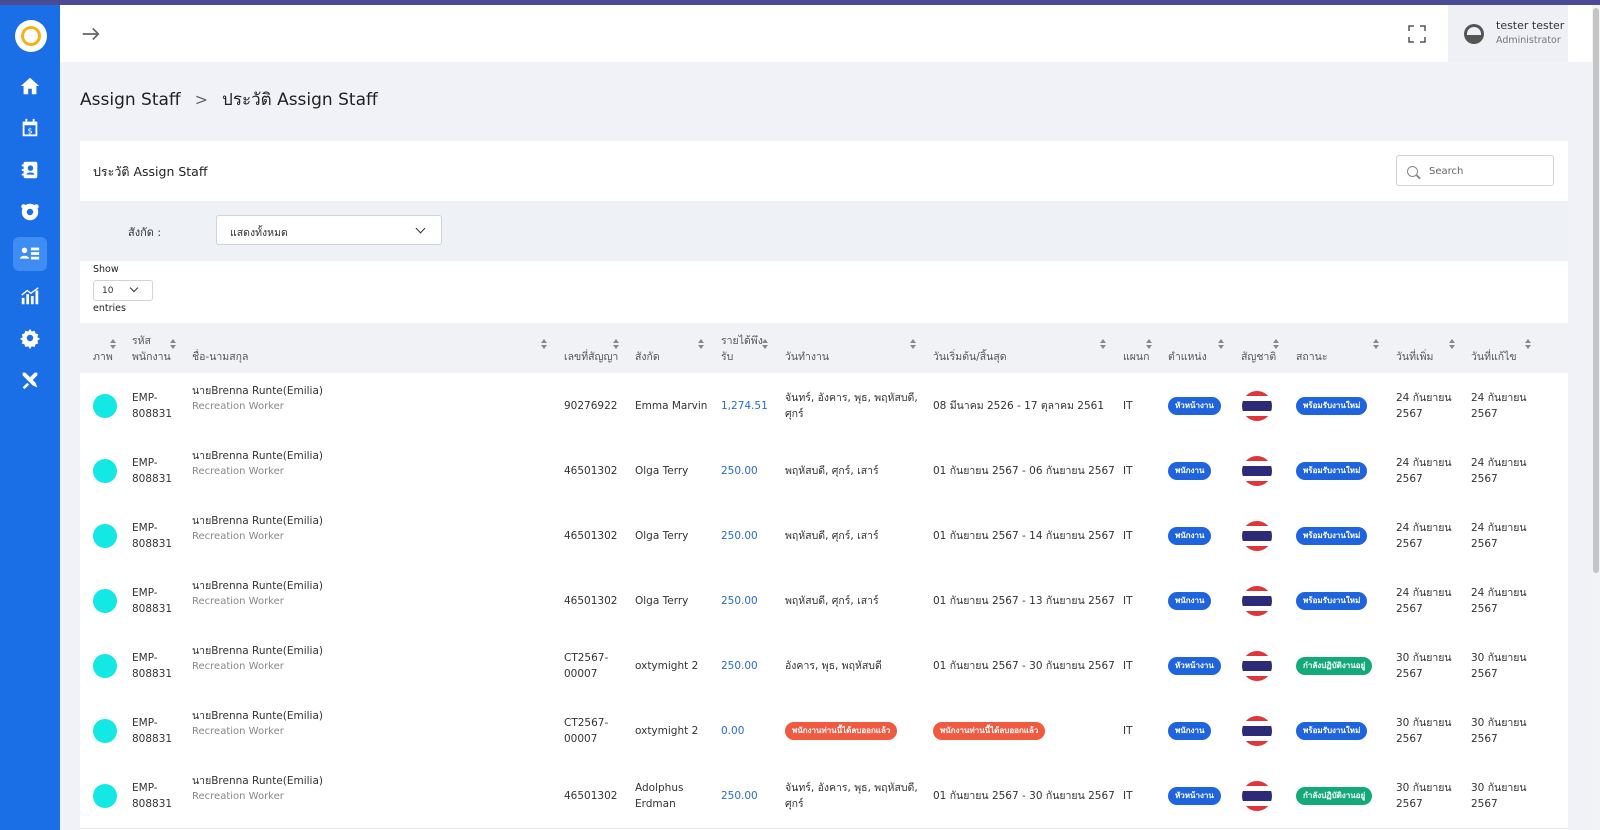 The width and height of the screenshot is (1600, 830). What do you see at coordinates (151, 349) in the screenshot?
I see `col-emp-code: รหัส พนักงาน` at bounding box center [151, 349].